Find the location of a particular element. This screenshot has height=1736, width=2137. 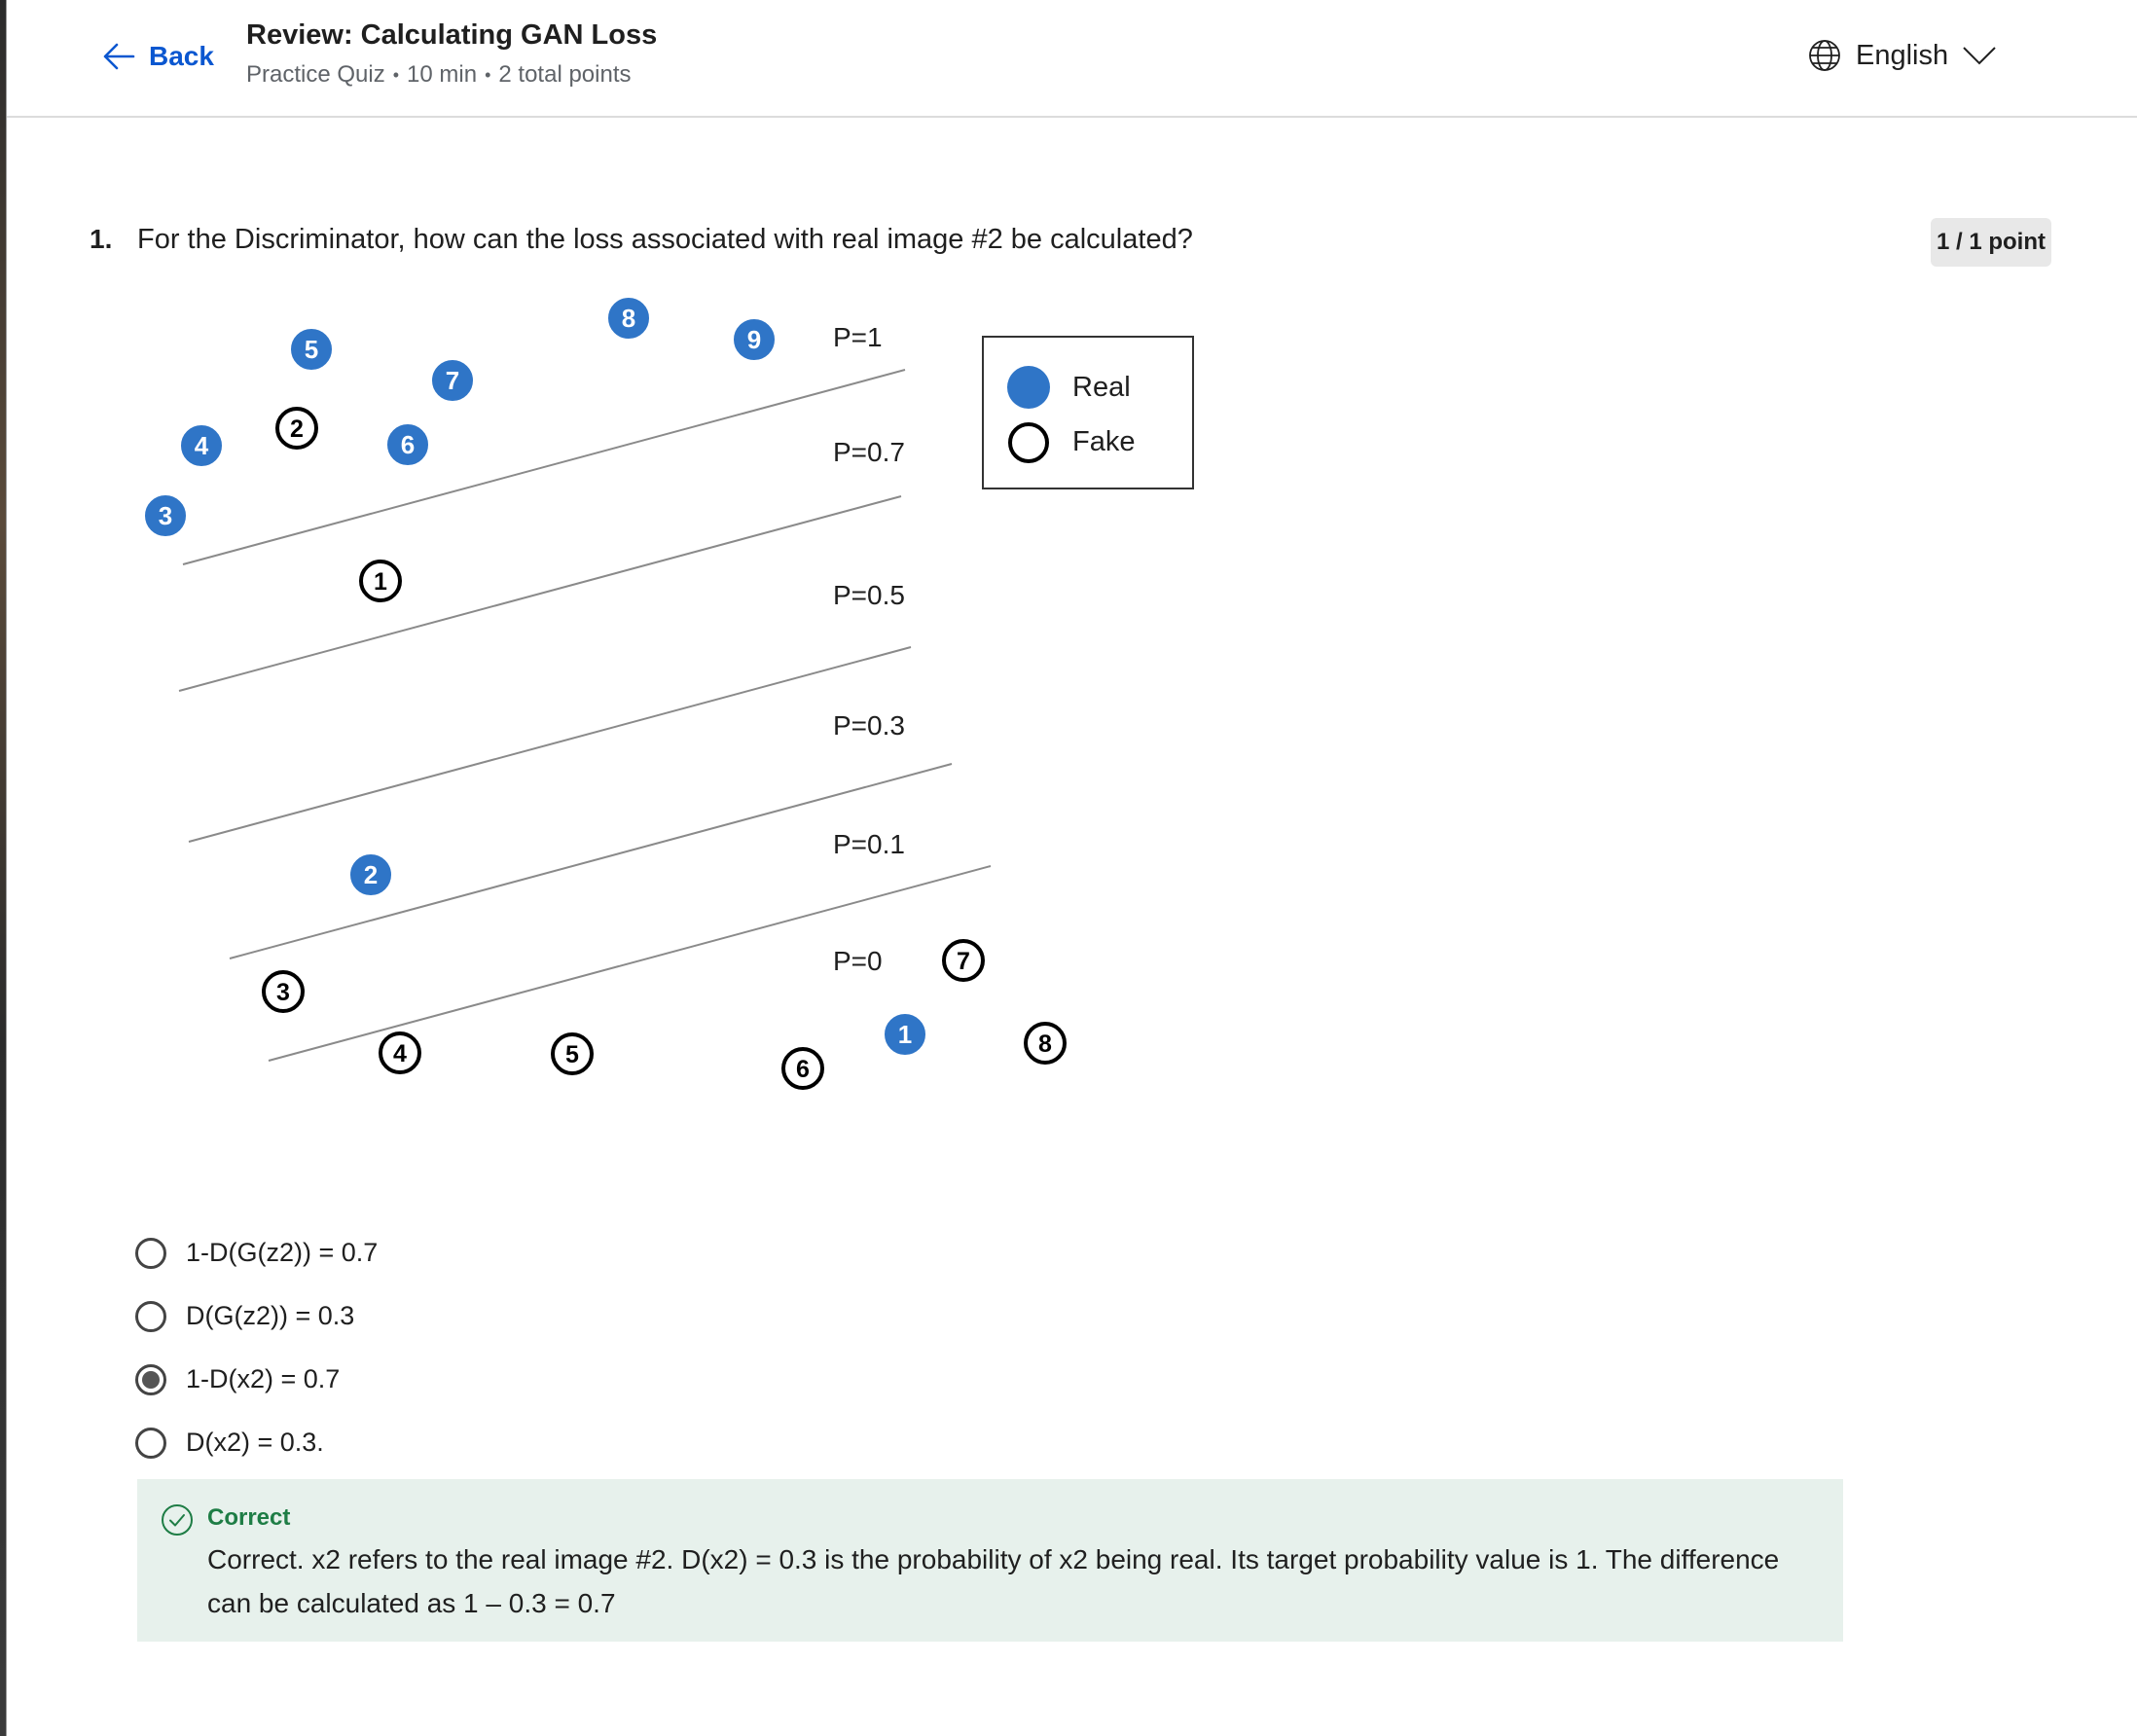

radio-button-selected is located at coordinates (150, 1379).